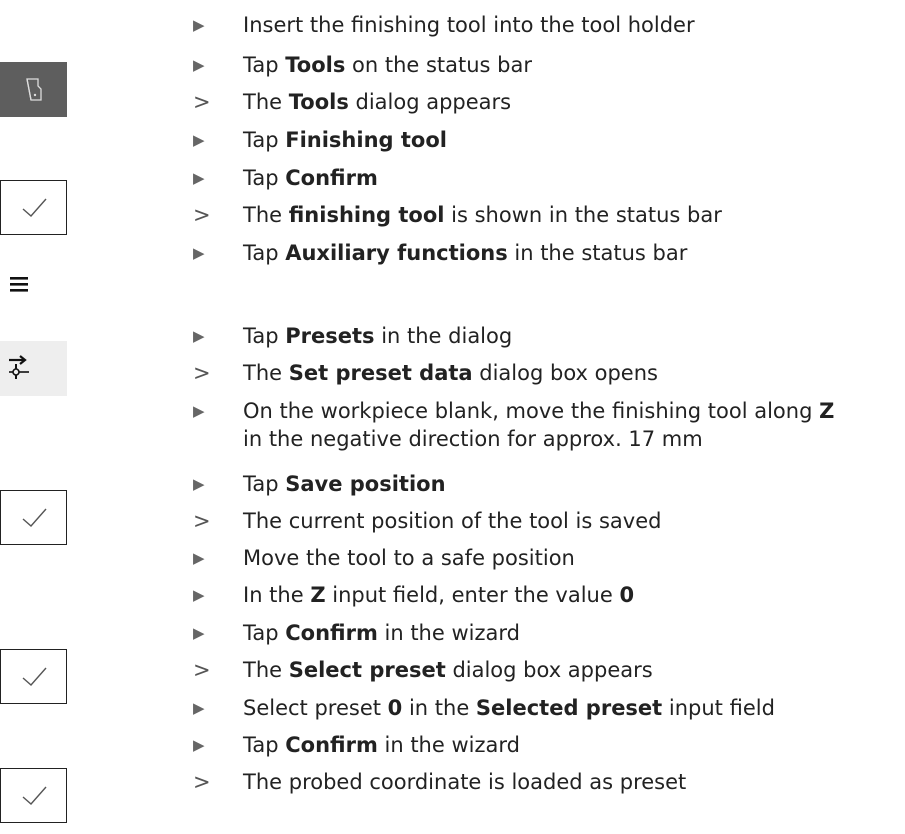 The image size is (905, 834). What do you see at coordinates (365, 484) in the screenshot?
I see `step-keyword: Save position` at bounding box center [365, 484].